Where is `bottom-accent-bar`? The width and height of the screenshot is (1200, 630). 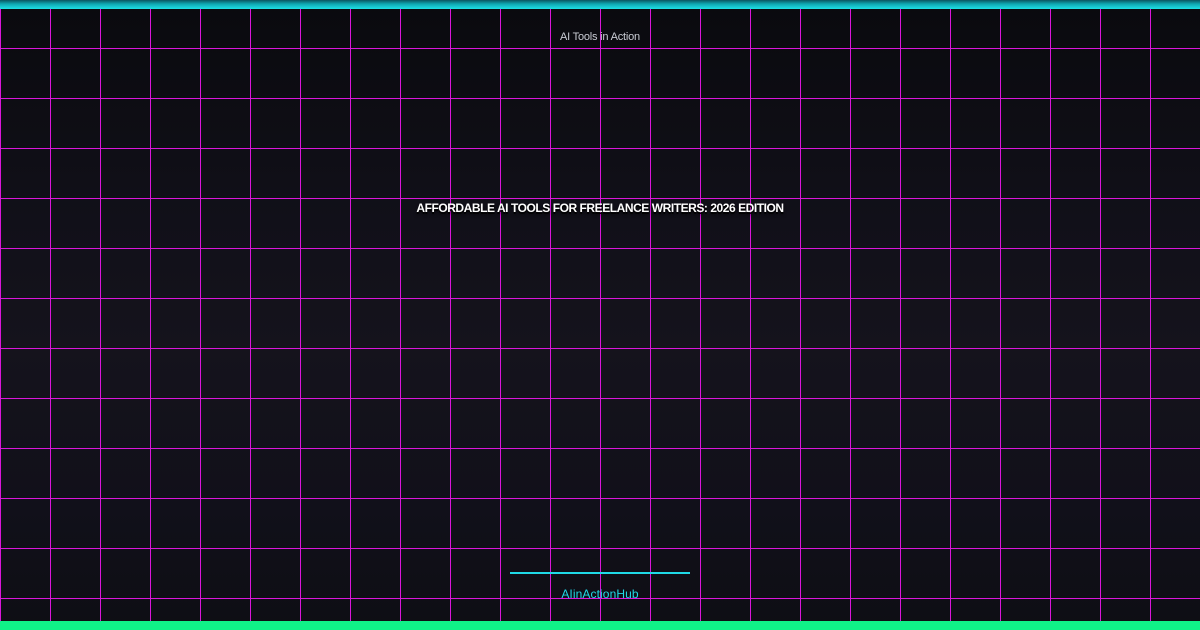 bottom-accent-bar is located at coordinates (600, 625).